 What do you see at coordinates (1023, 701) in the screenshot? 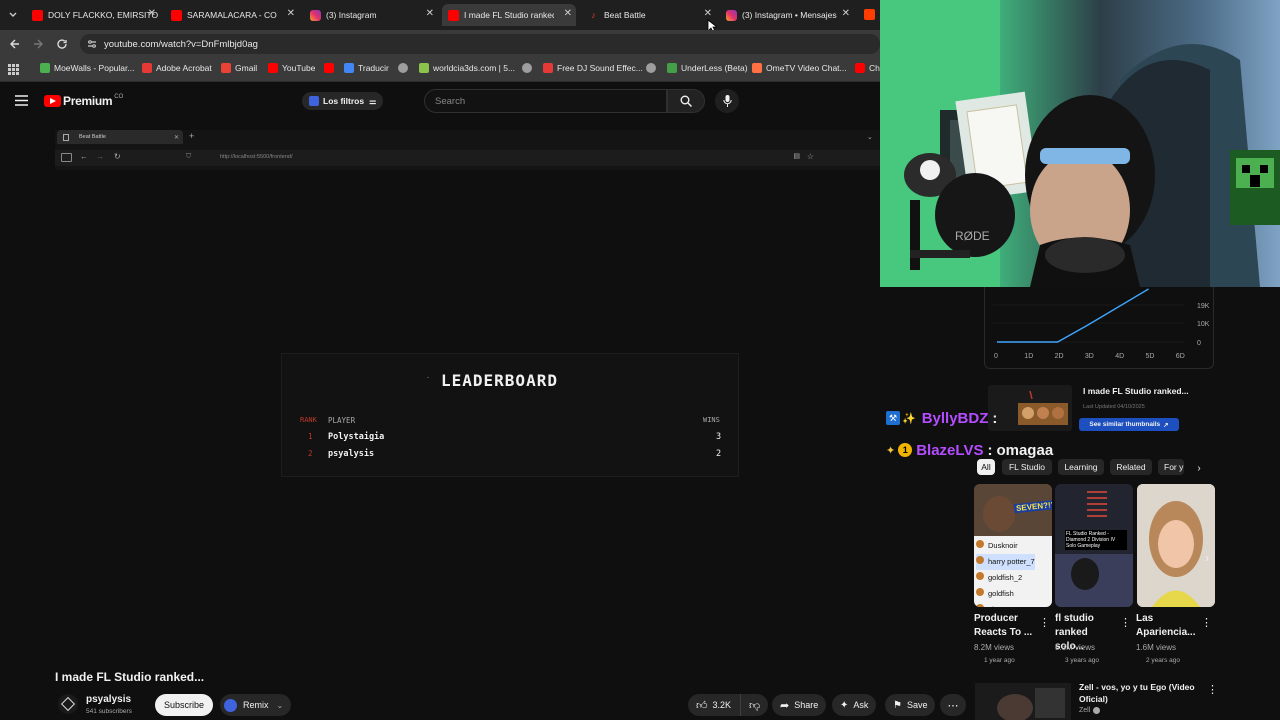
I see `next-video-thumbnail` at bounding box center [1023, 701].